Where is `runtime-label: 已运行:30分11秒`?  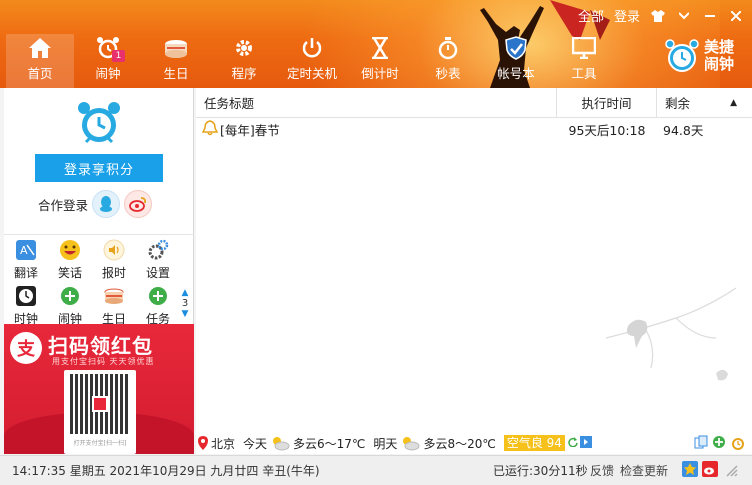 runtime-label: 已运行:30分11秒 is located at coordinates (540, 471).